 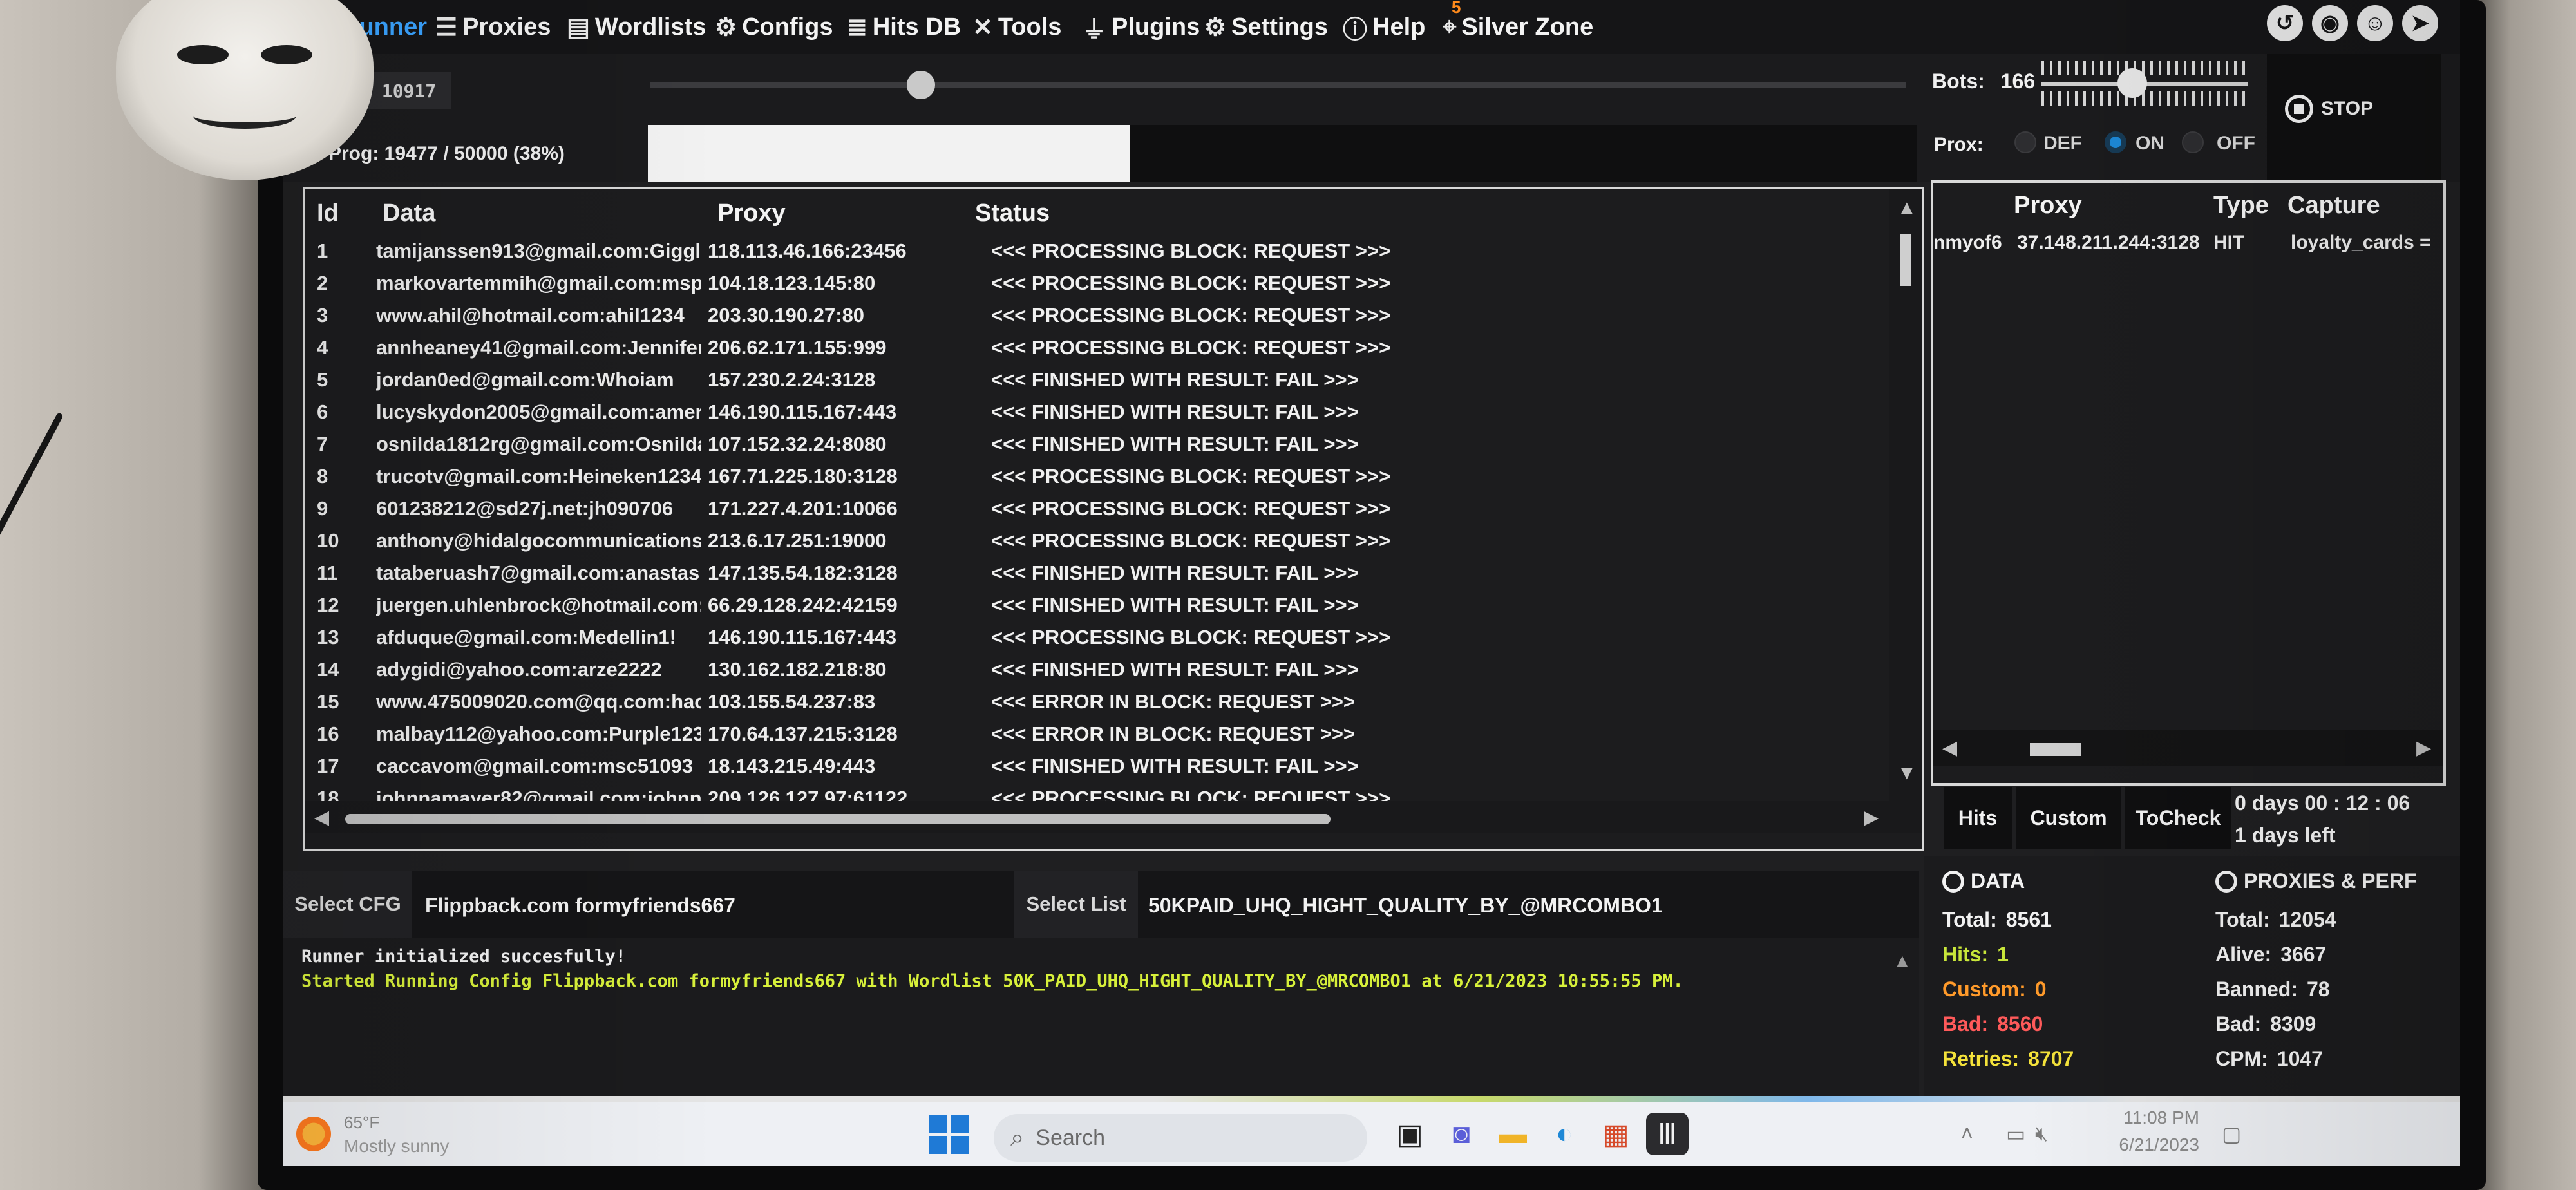 What do you see at coordinates (857, 27) in the screenshot?
I see `hits-db-icon: ≣` at bounding box center [857, 27].